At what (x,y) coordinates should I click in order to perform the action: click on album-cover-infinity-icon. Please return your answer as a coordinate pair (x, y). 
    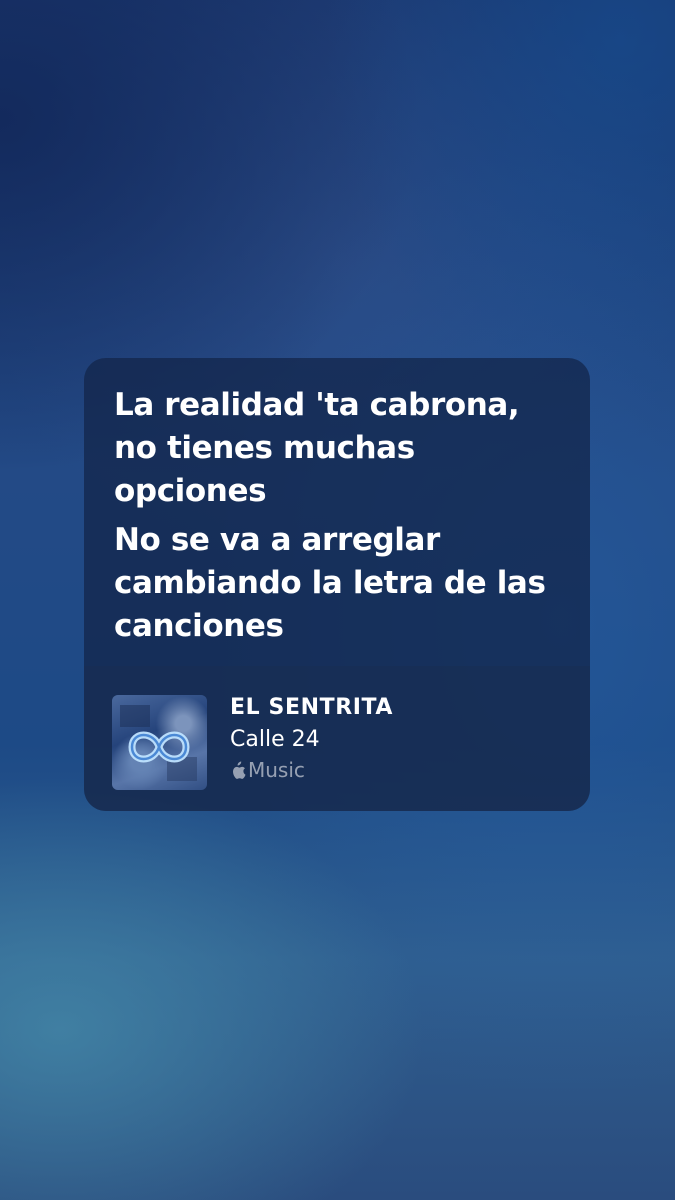
    Looking at the image, I should click on (159, 742).